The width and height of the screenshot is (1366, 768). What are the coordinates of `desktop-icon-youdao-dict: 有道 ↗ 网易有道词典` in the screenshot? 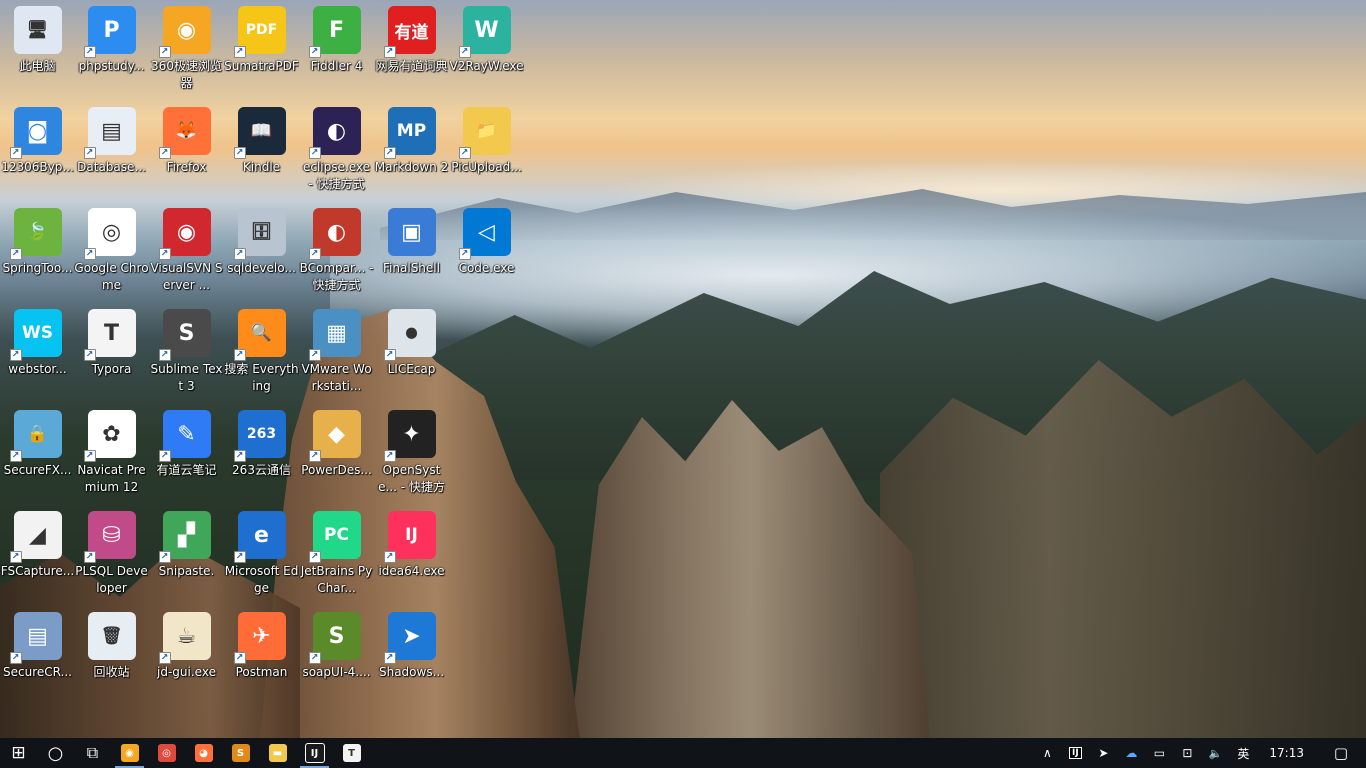 It's located at (411, 48).